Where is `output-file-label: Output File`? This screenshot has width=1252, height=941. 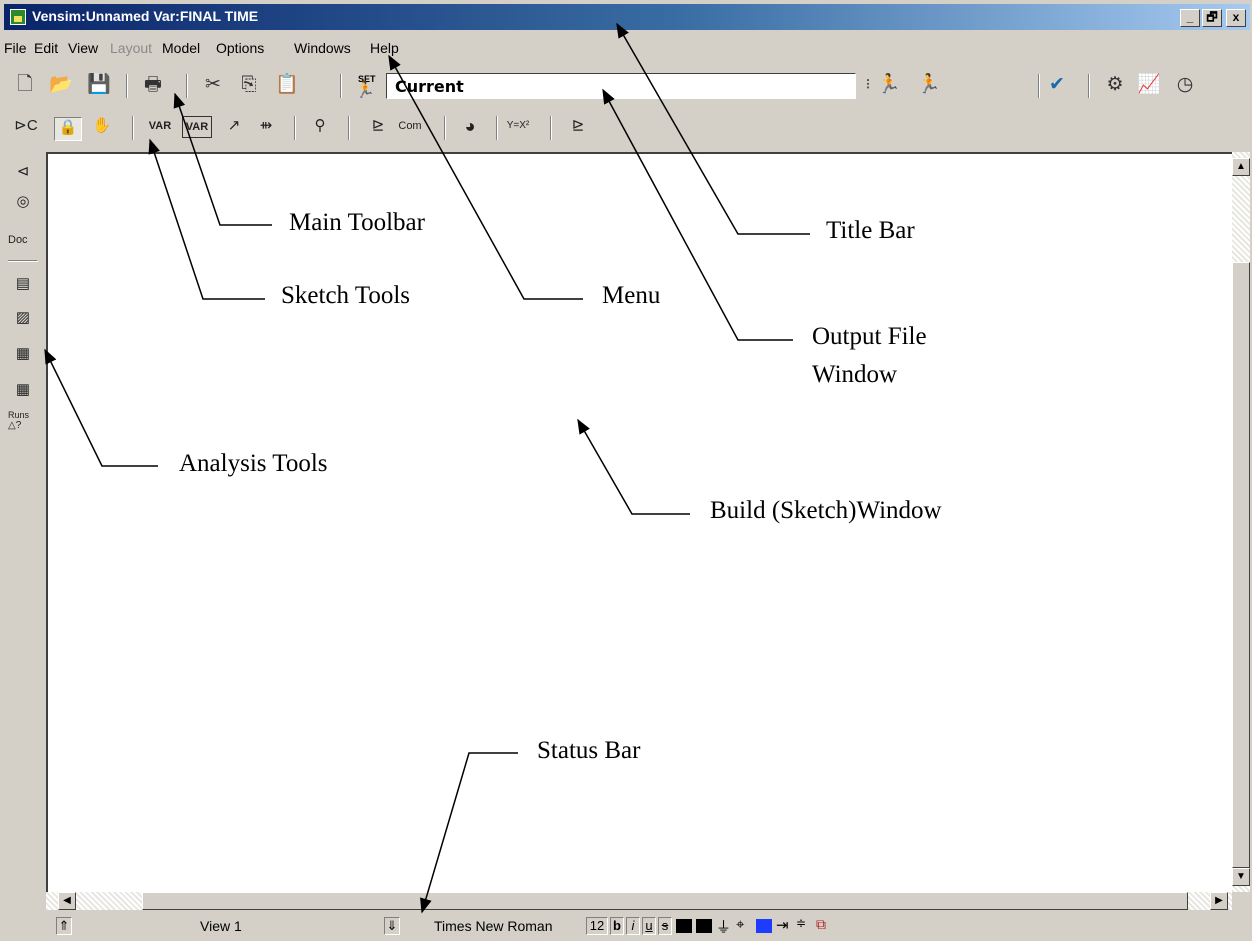
output-file-label: Output File is located at coordinates (869, 336).